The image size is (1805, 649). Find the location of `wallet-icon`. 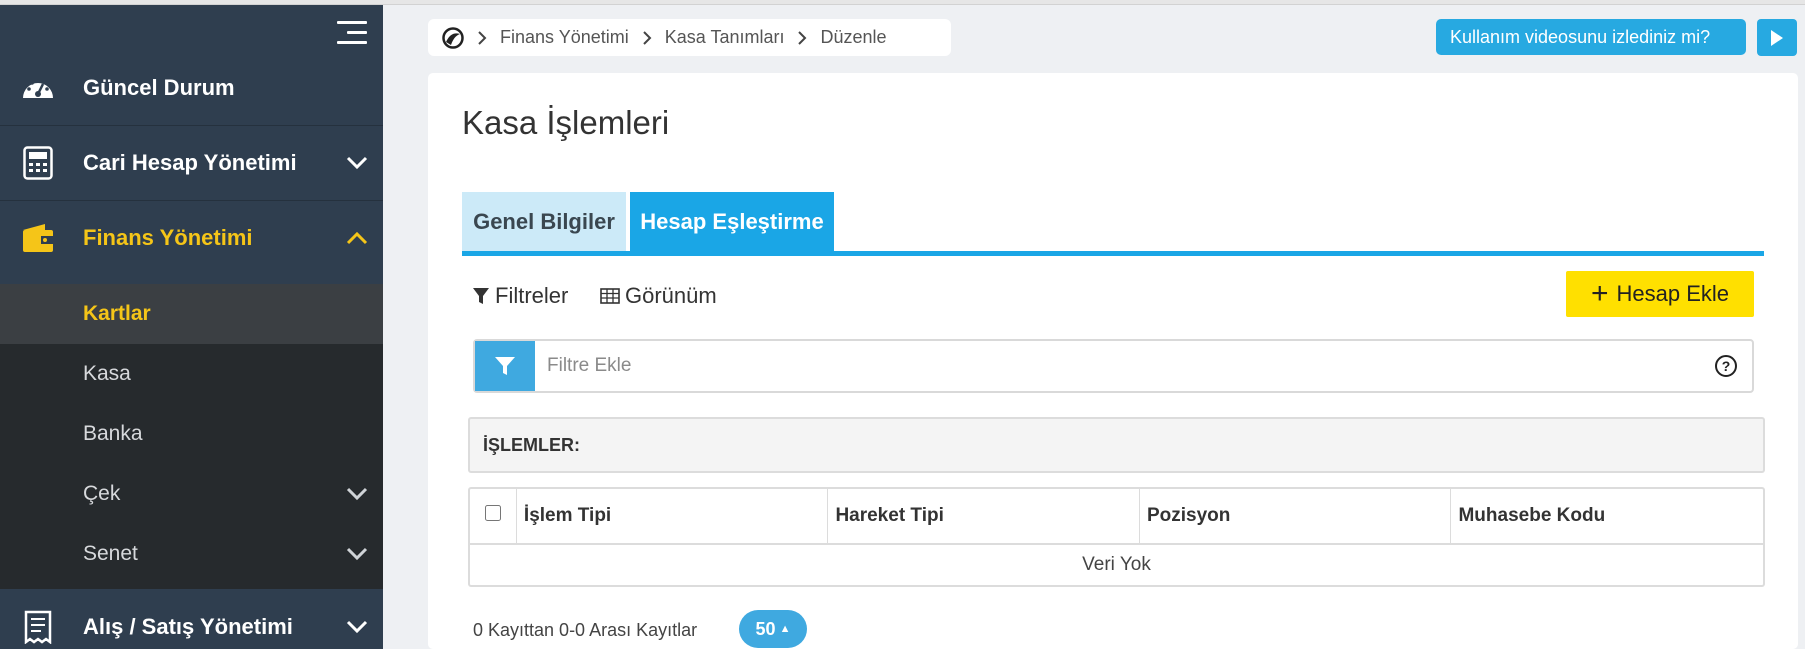

wallet-icon is located at coordinates (38, 238).